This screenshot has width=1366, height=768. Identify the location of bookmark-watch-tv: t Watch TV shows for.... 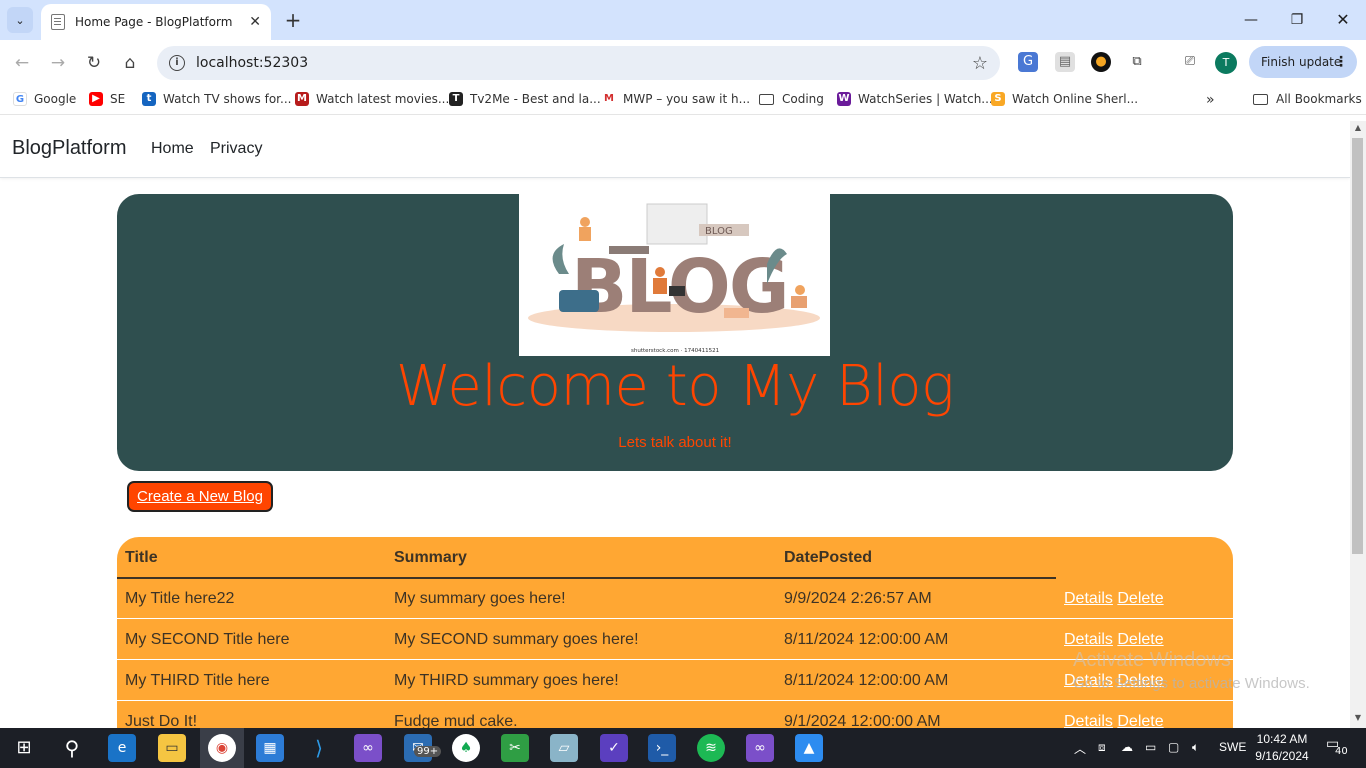
(216, 99).